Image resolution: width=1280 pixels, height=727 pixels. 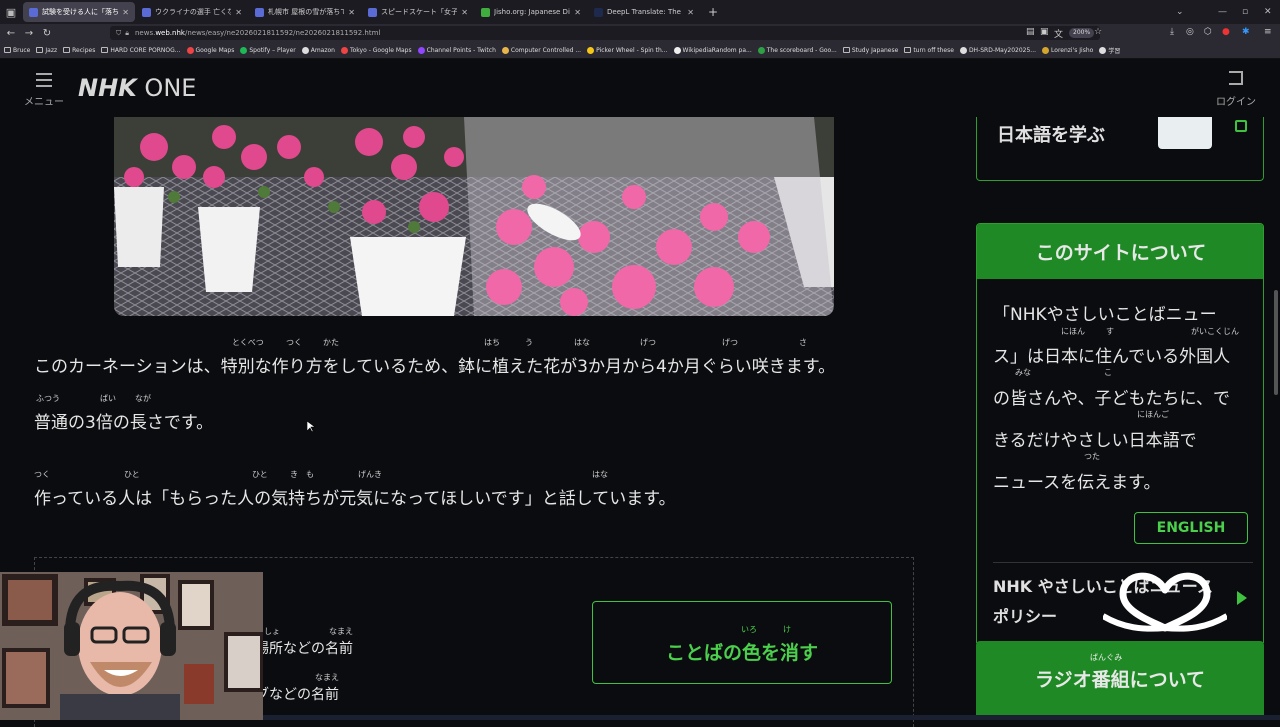 I want to click on downloads-icon: ⤓, so click(x=1172, y=32).